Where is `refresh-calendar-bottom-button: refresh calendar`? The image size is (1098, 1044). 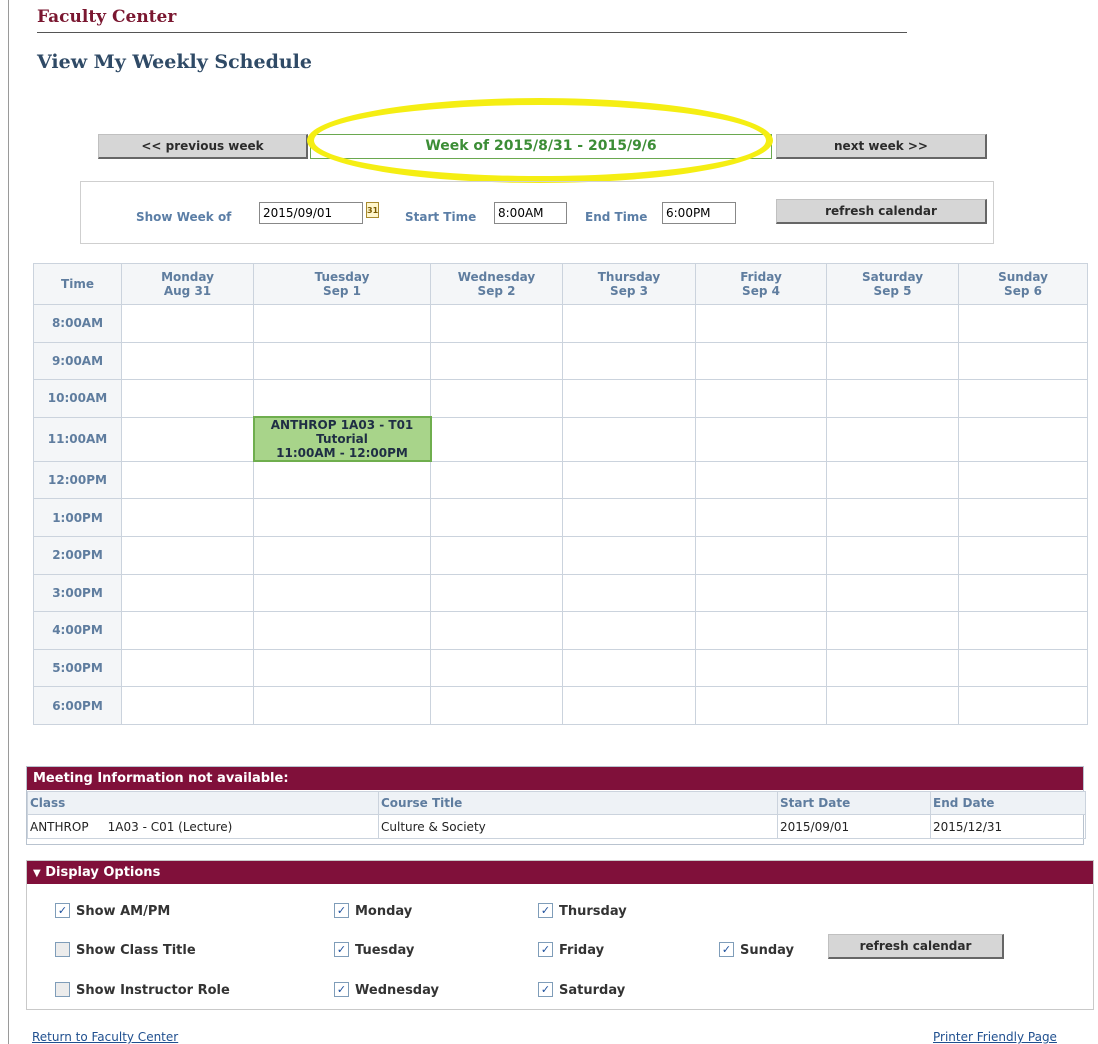
refresh-calendar-bottom-button: refresh calendar is located at coordinates (916, 946).